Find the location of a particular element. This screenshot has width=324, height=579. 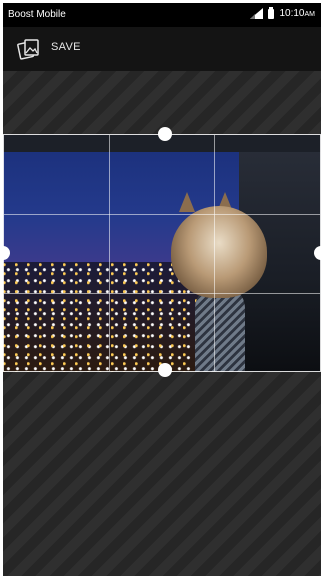

app-bar: SAVE is located at coordinates (162, 49).